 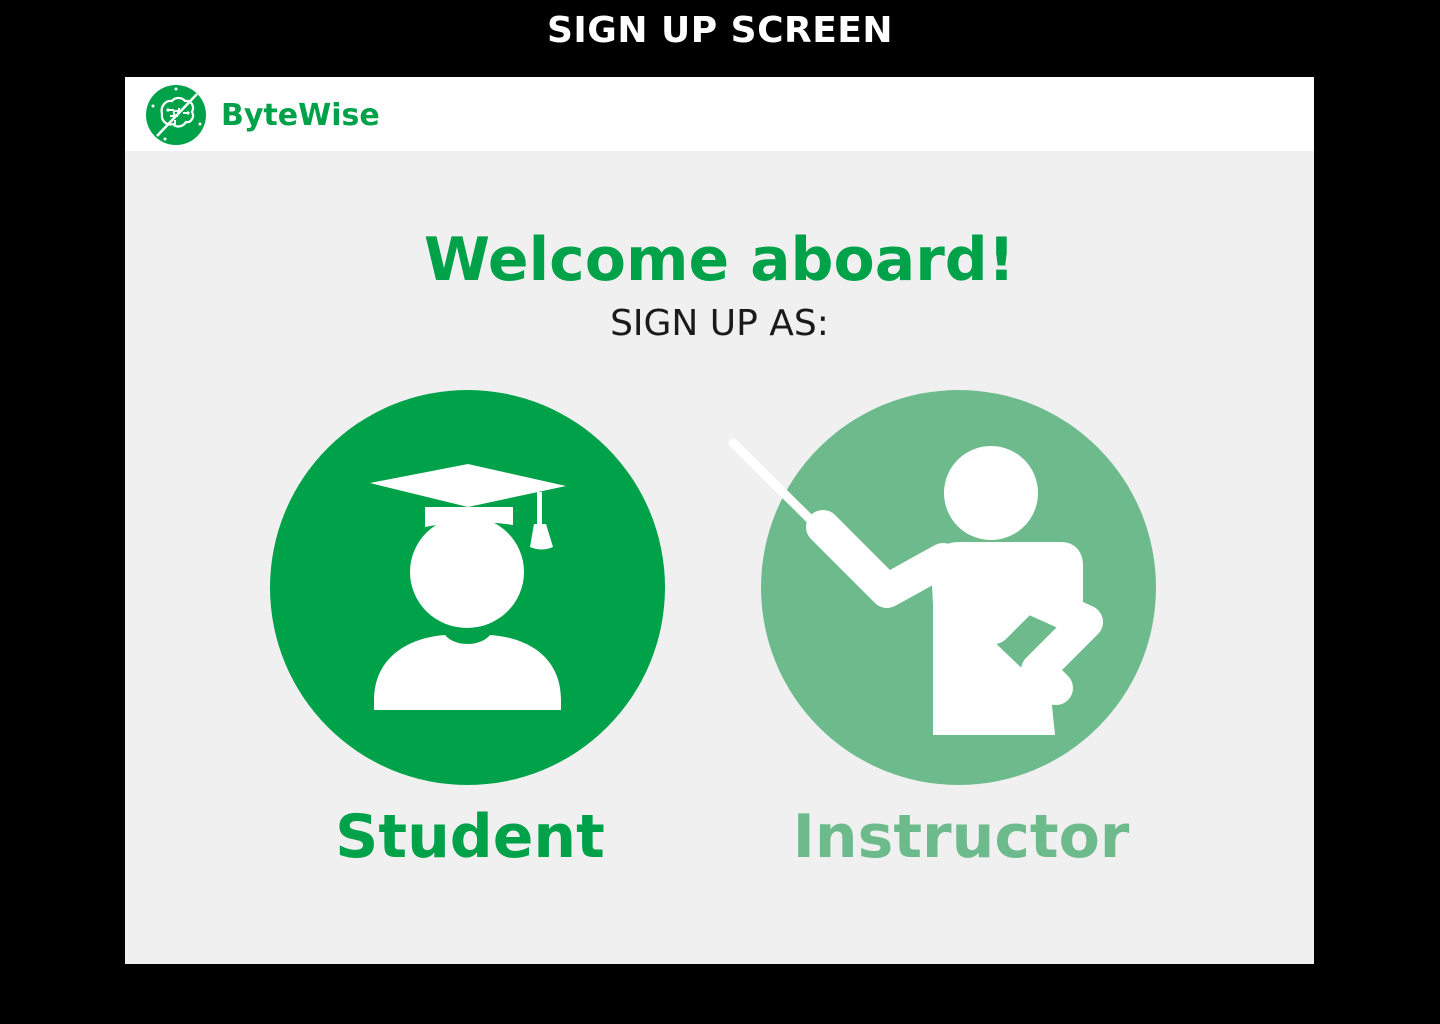 I want to click on graduate-icon, so click(x=468, y=587).